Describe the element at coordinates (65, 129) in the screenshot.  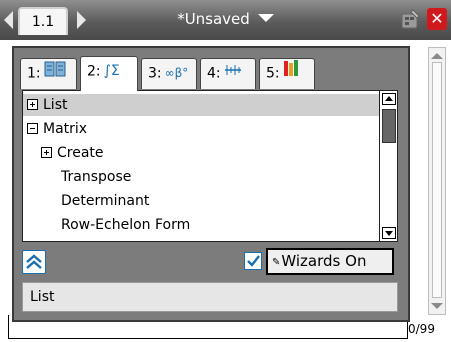
I see `list-item-label: Matrix` at that location.